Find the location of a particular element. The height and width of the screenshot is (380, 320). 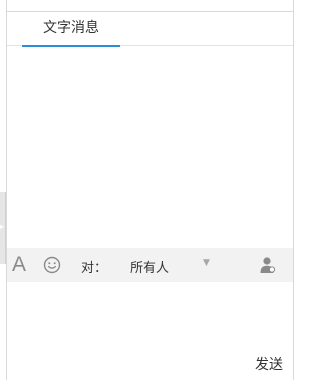

tab-text-messages: 文字消息 is located at coordinates (71, 29).